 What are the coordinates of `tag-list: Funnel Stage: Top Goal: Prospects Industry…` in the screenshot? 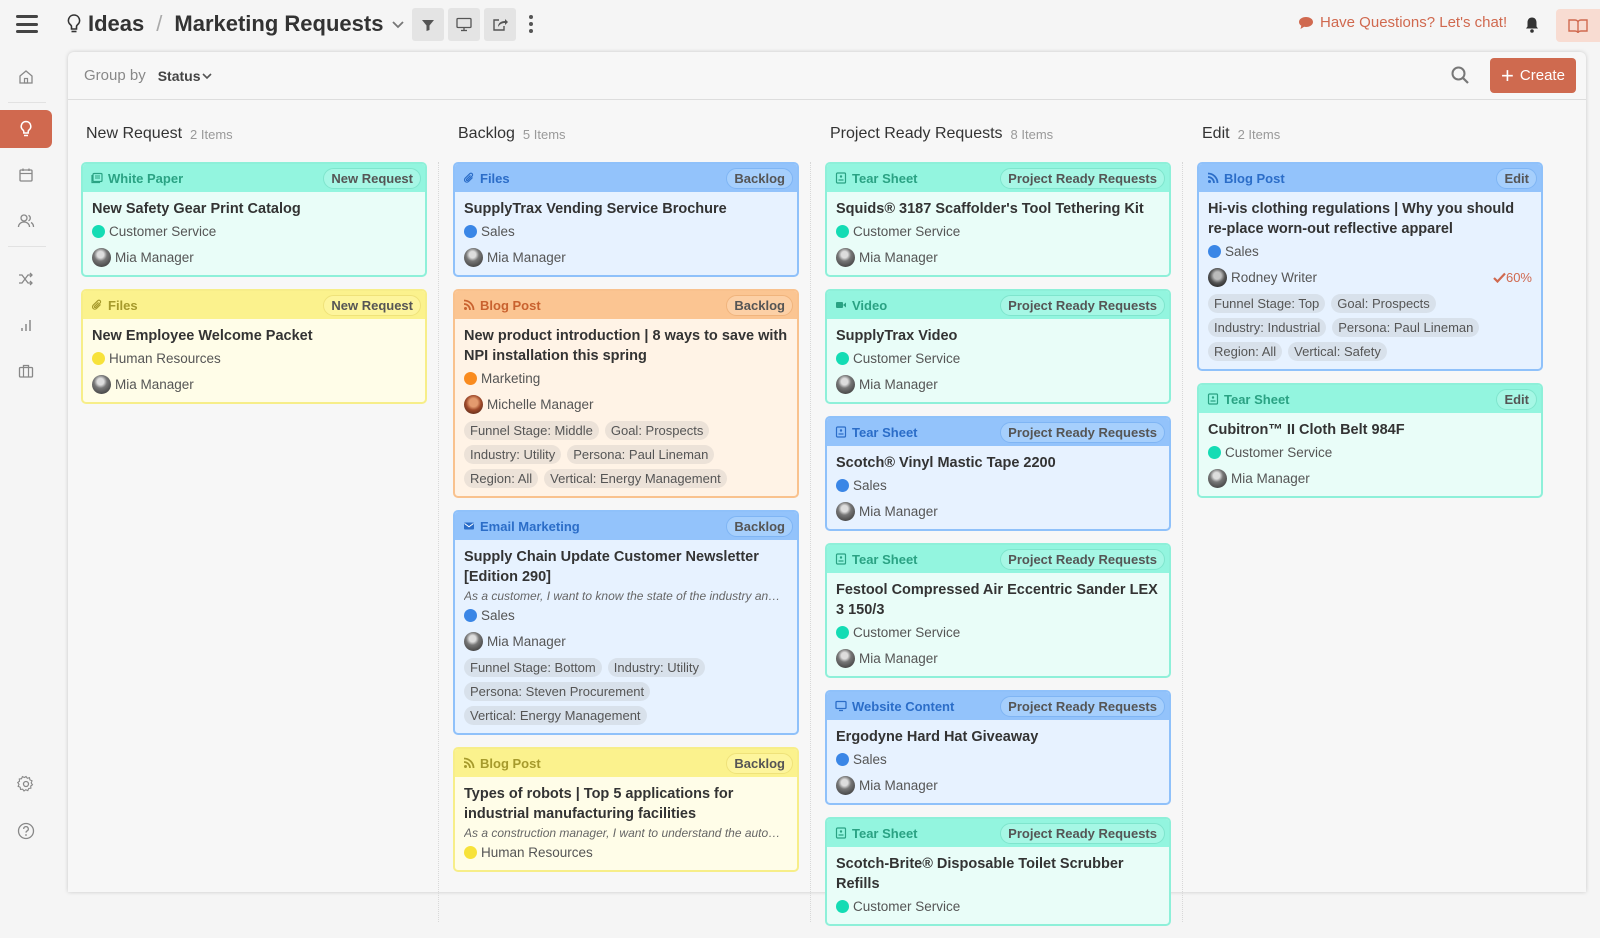 It's located at (1370, 327).